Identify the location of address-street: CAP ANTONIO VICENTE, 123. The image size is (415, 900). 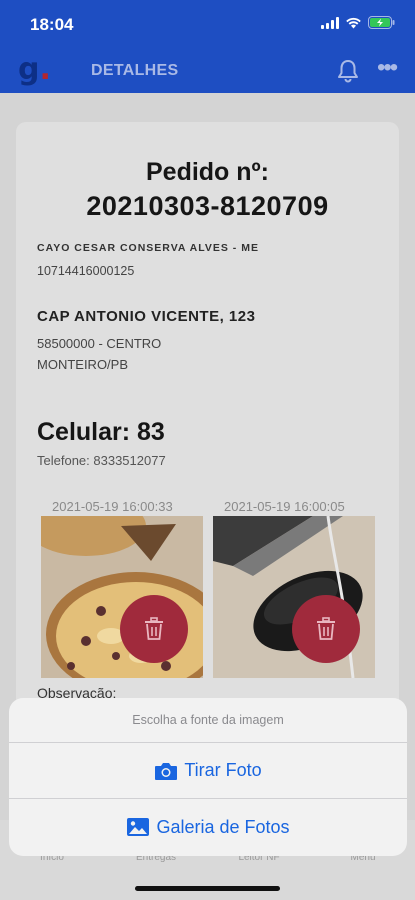
(146, 316).